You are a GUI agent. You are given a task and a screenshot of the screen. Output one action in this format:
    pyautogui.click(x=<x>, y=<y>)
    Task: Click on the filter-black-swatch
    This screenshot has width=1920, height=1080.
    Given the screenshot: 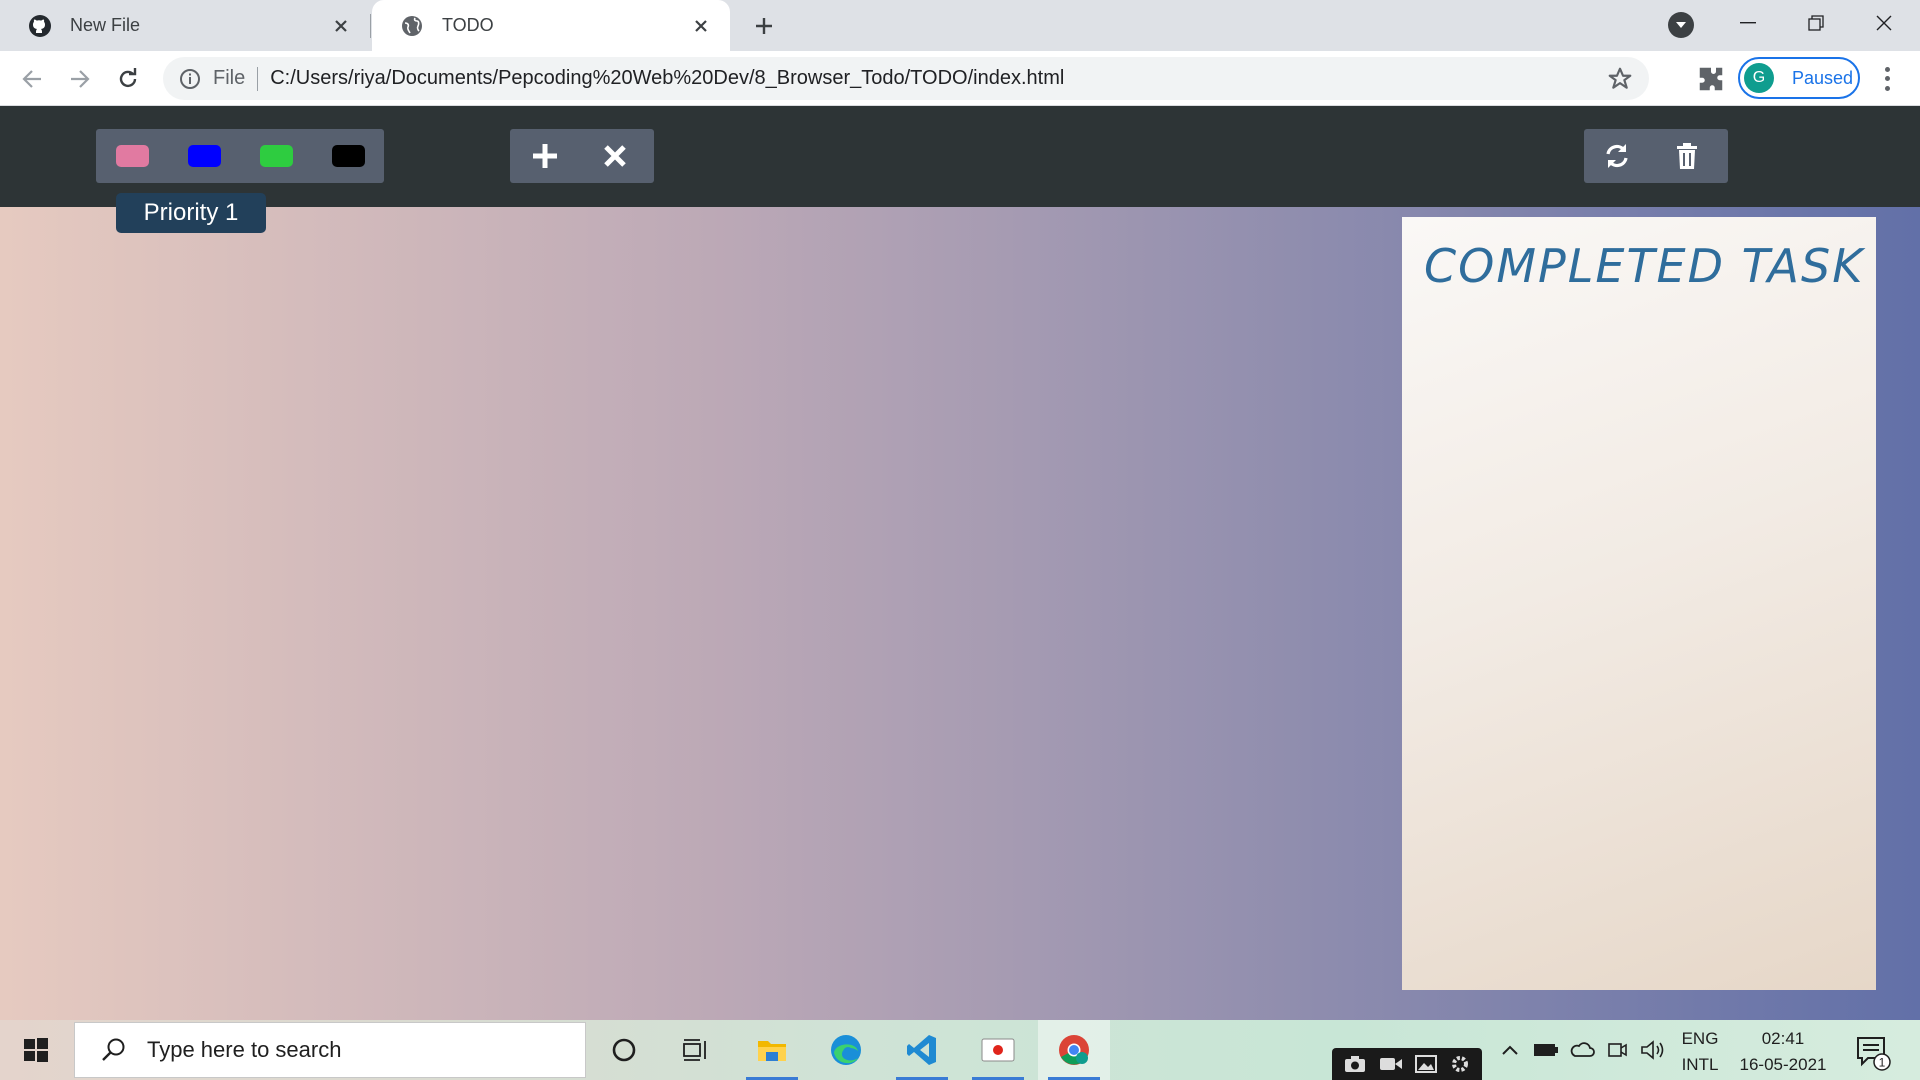 What is the action you would take?
    pyautogui.click(x=348, y=156)
    